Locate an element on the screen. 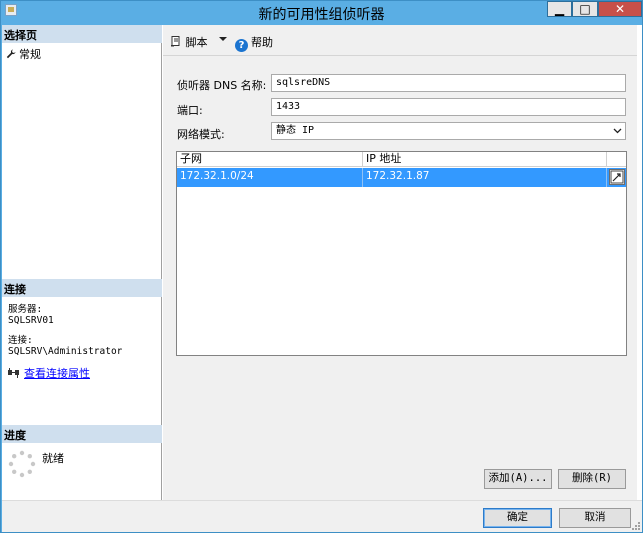 This screenshot has width=643, height=533. table-row: 172.32.1.0/24 172.32.1.87 is located at coordinates (401, 177).